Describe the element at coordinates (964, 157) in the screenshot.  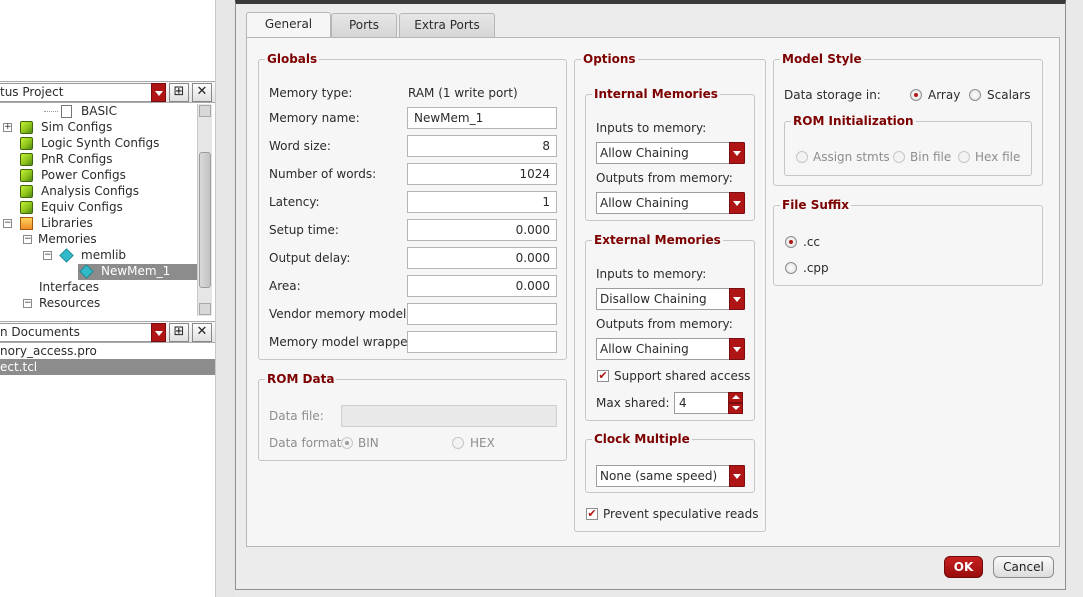
I see `hex-file-radio` at that location.